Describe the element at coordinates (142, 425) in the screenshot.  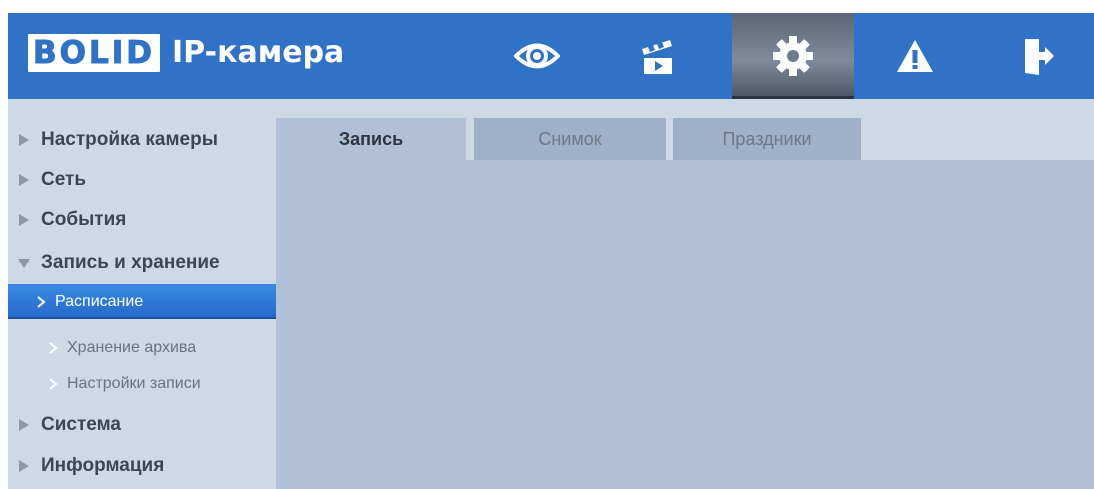
I see `sidebar-item-system: Система` at that location.